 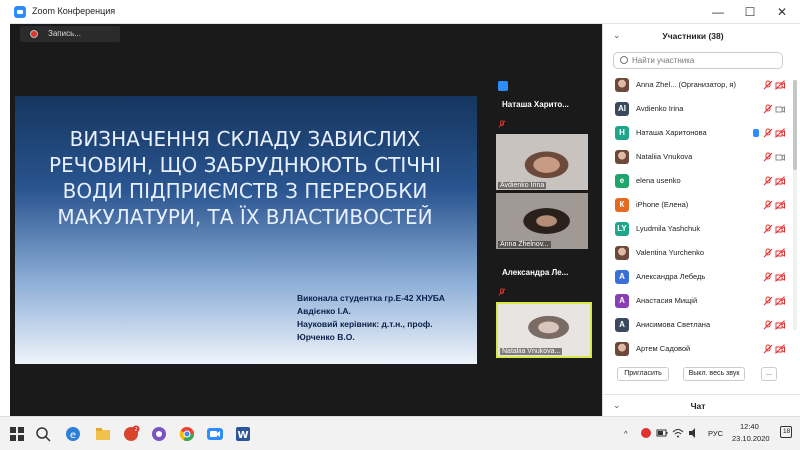 I want to click on zoom-app-icon, so click(x=215, y=434).